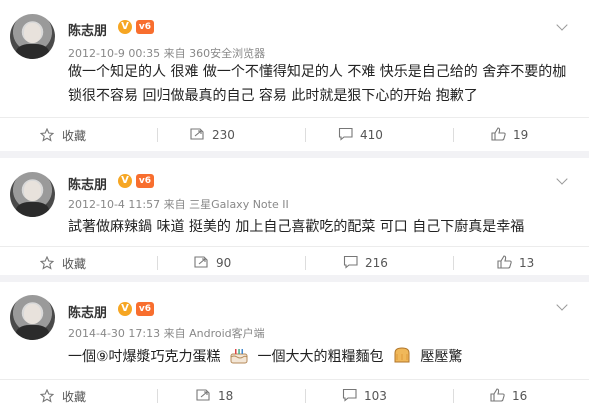 This screenshot has width=589, height=409. What do you see at coordinates (376, 263) in the screenshot?
I see `comment-count: 216` at bounding box center [376, 263].